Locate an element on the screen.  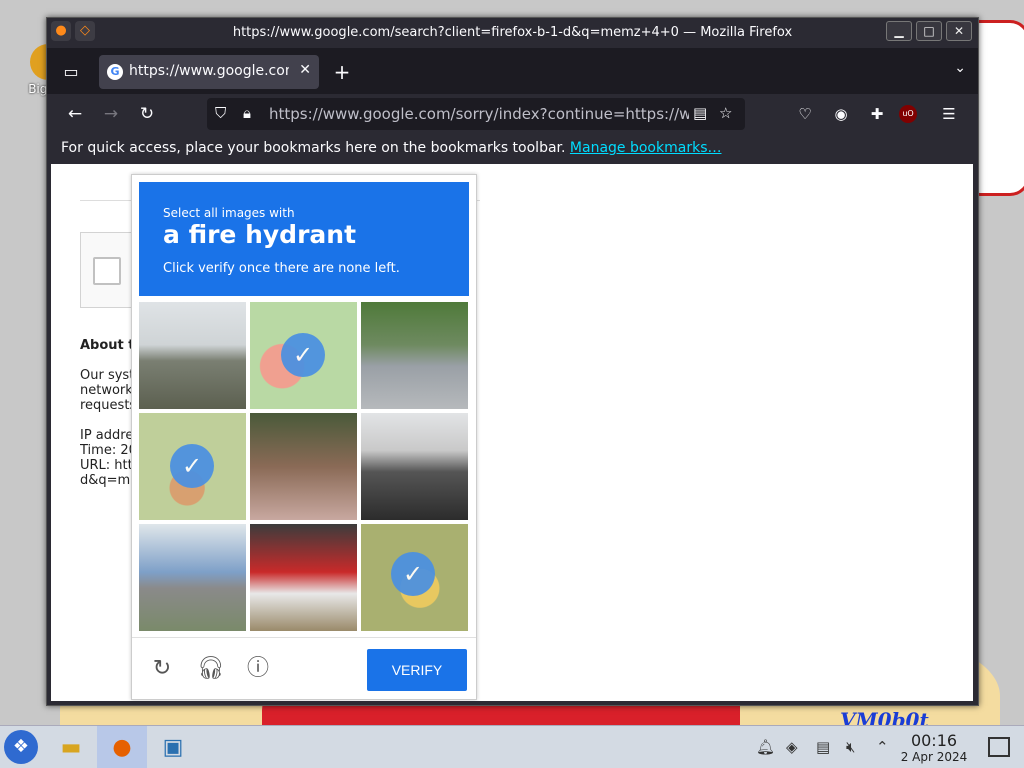
captcha-footer: ↻ 🎧︎ ⓘ VERIFY is located at coordinates (304, 668).